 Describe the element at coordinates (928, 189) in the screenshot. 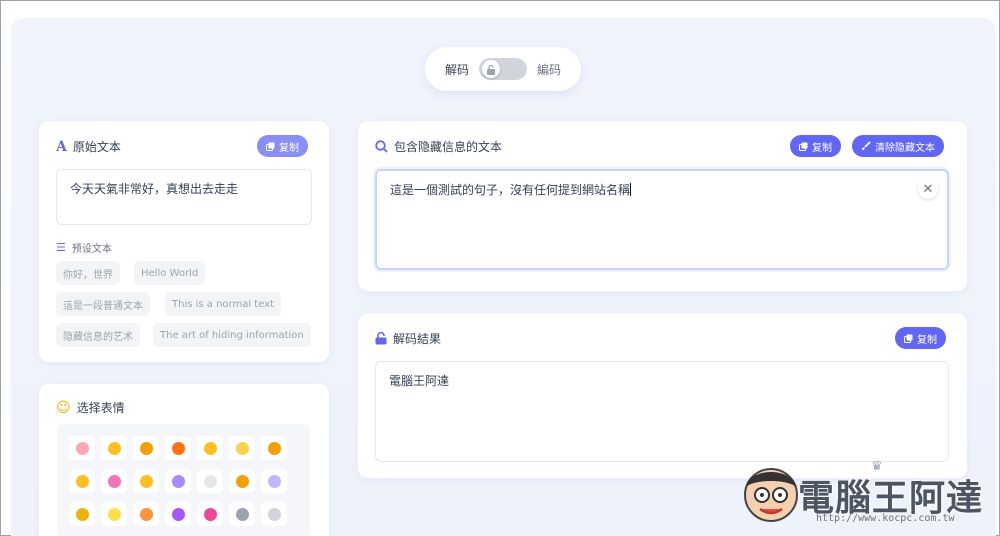

I see `clear-input-icon: ✕` at that location.